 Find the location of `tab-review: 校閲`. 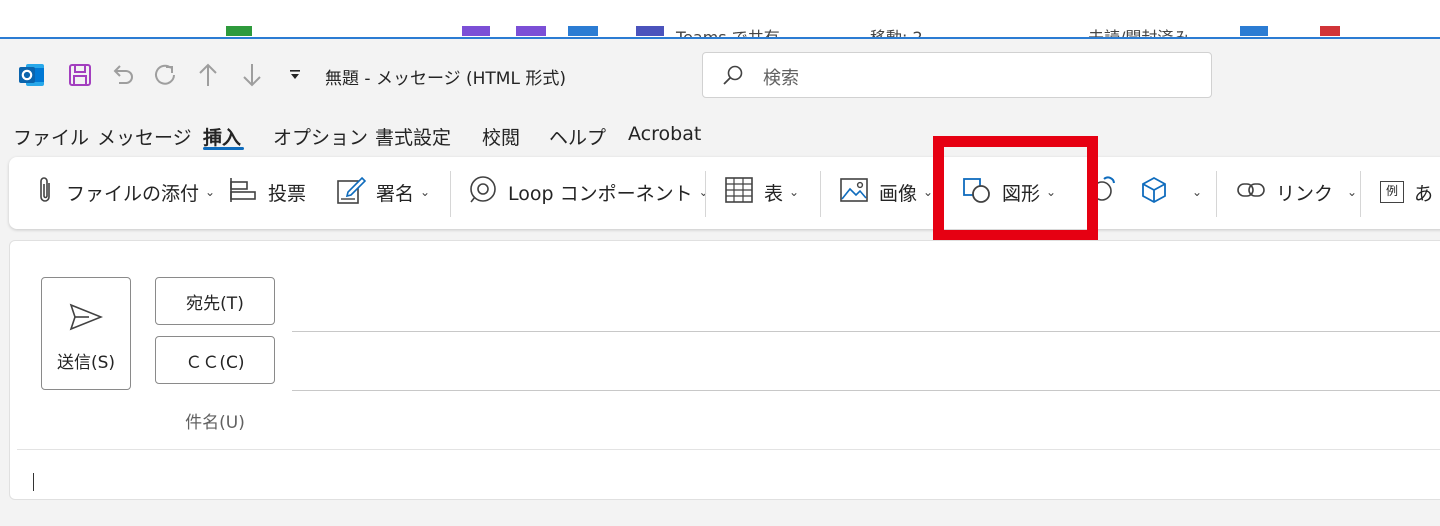

tab-review: 校閲 is located at coordinates (501, 136).